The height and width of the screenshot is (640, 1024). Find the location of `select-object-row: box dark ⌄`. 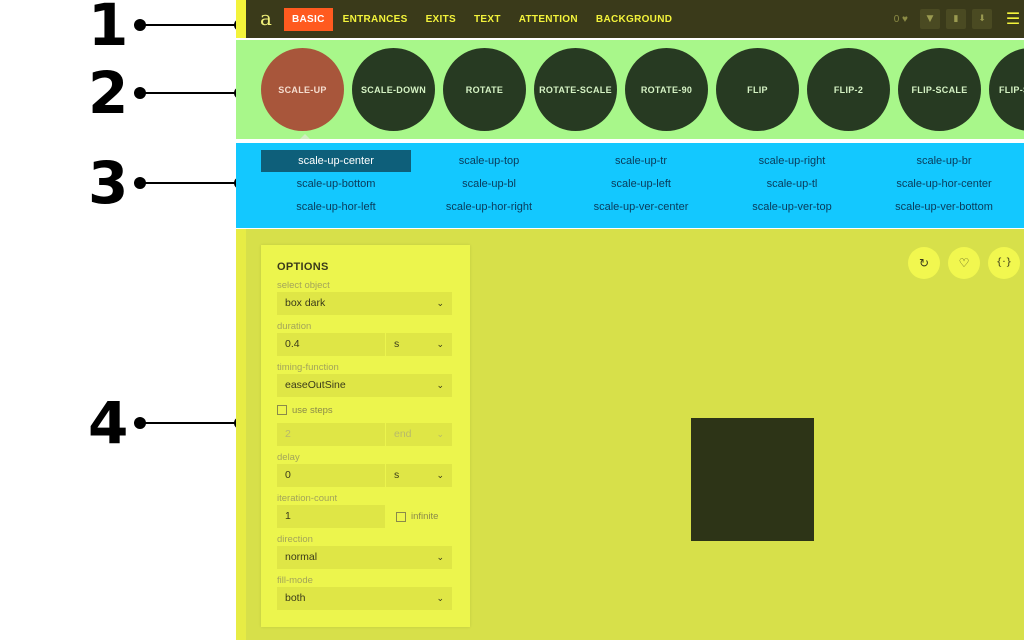

select-object-row: box dark ⌄ is located at coordinates (365, 303).